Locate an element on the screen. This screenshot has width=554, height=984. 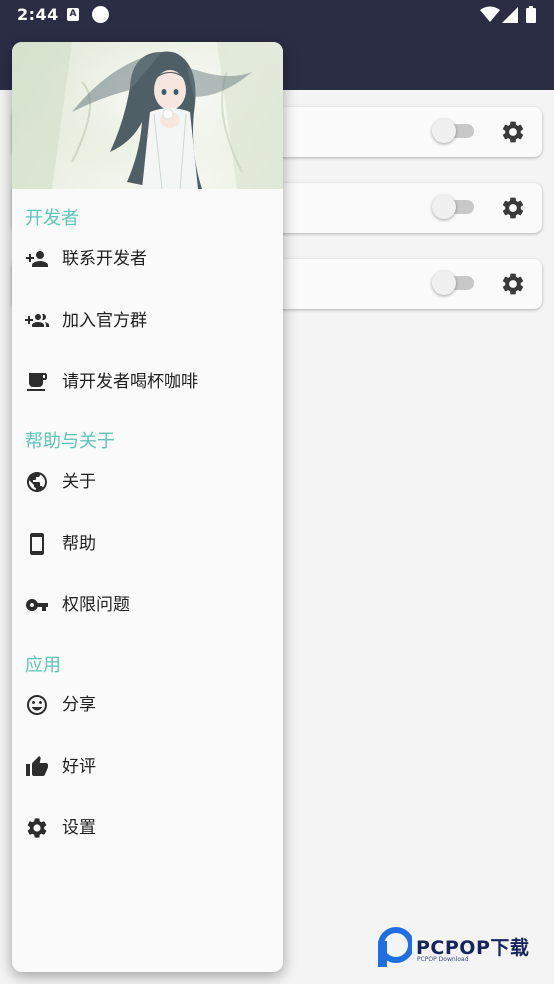
menu-item-buy-coffee: 请开发者喝杯咖啡 is located at coordinates (147, 382).